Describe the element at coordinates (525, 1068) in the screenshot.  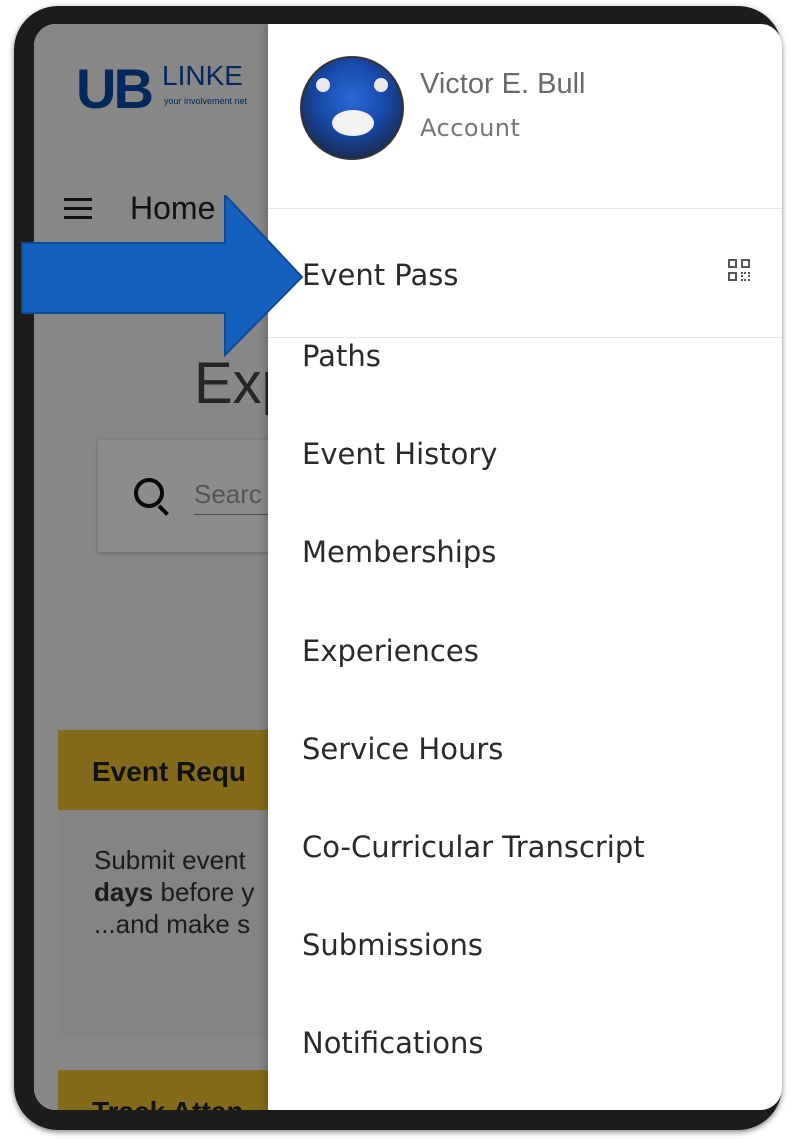
I see `menu-item-notifications: Notifications` at that location.